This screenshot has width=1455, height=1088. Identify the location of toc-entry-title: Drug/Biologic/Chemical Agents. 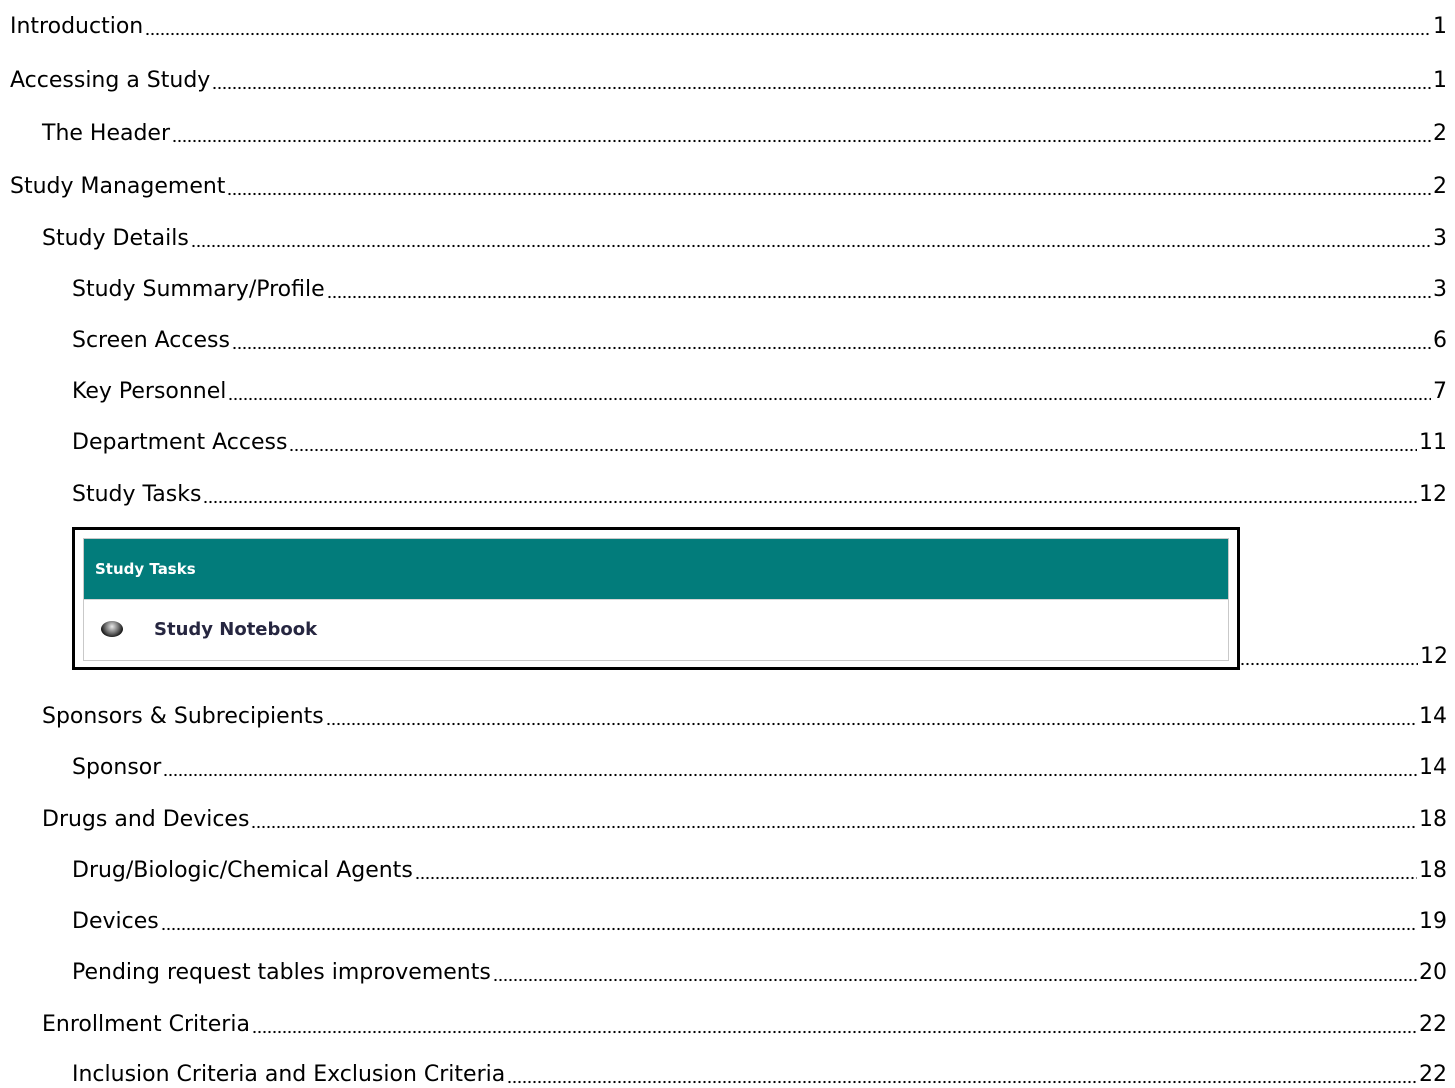
(242, 870).